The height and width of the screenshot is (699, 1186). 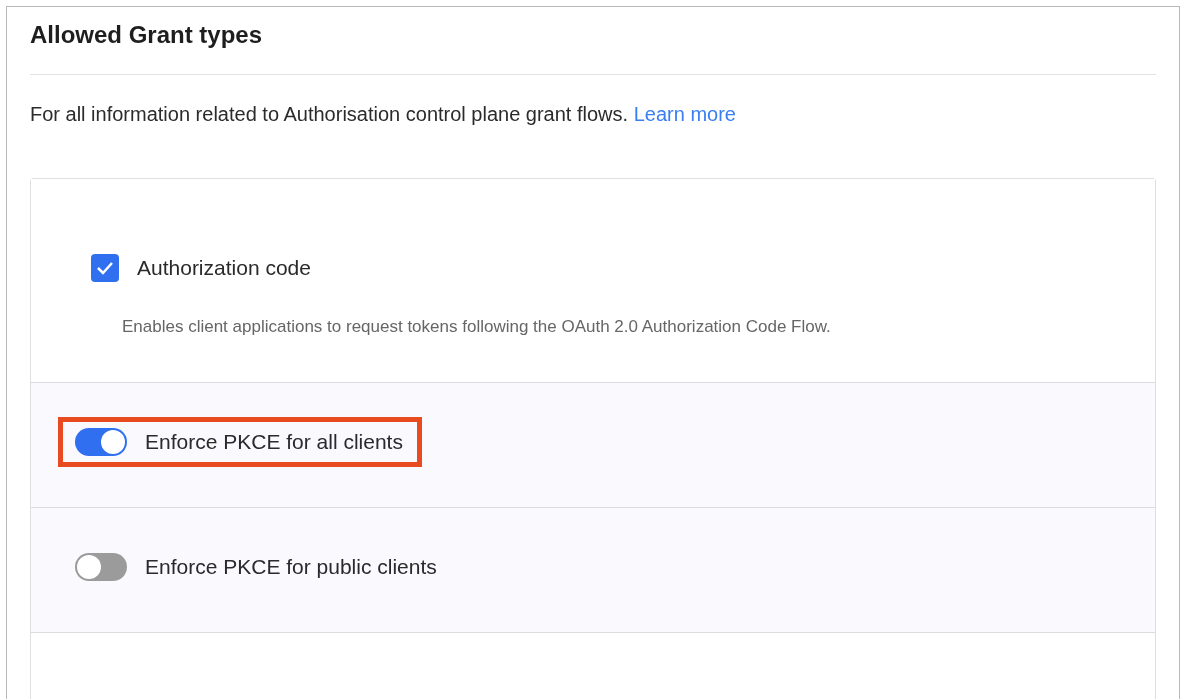 I want to click on section-title: Allowed Grant types, so click(x=593, y=48).